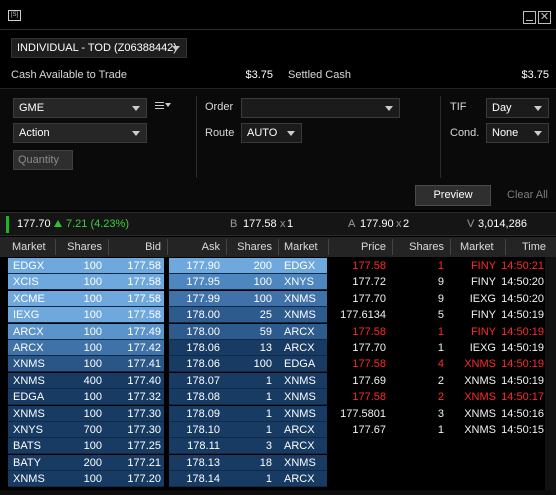 Image resolution: width=556 pixels, height=495 pixels. What do you see at coordinates (534, 247) in the screenshot?
I see `header-trade-time: Time` at bounding box center [534, 247].